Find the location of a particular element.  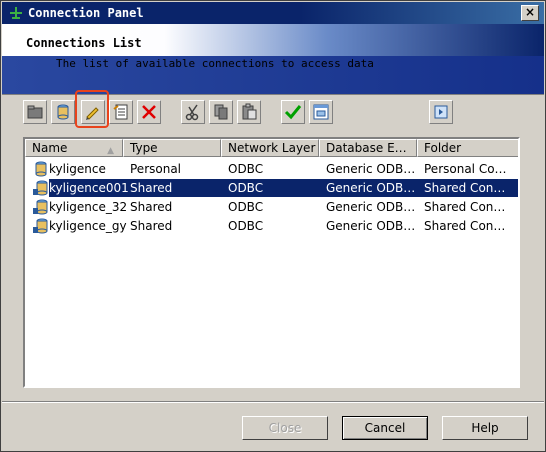

database-icon is located at coordinates (63, 112).